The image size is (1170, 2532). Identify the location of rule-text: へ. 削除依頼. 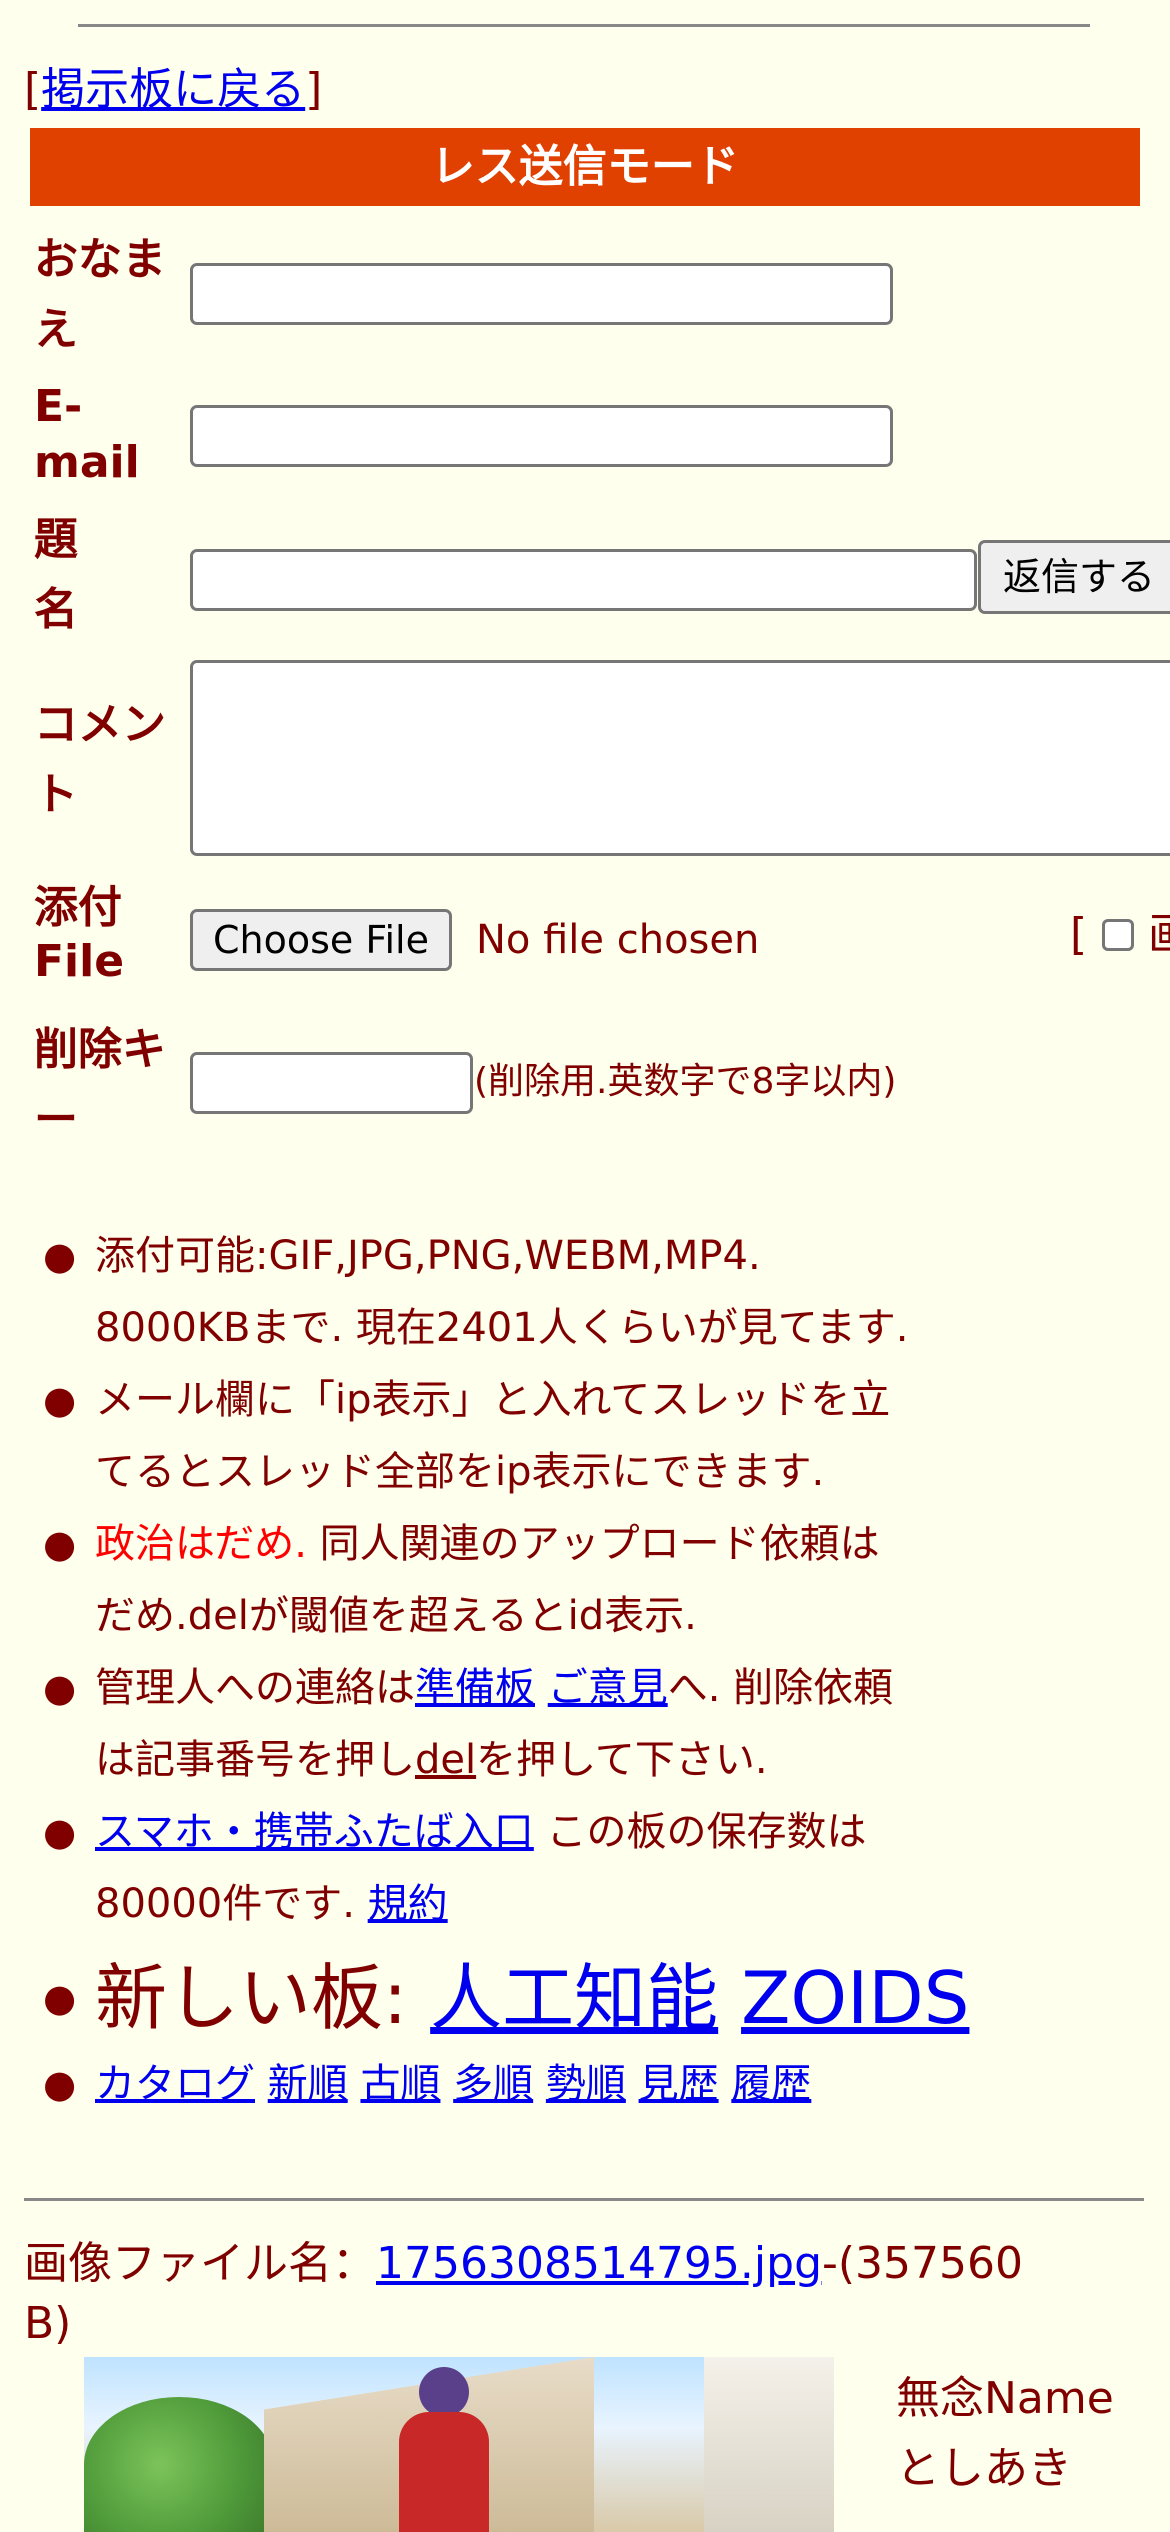
(780, 1688).